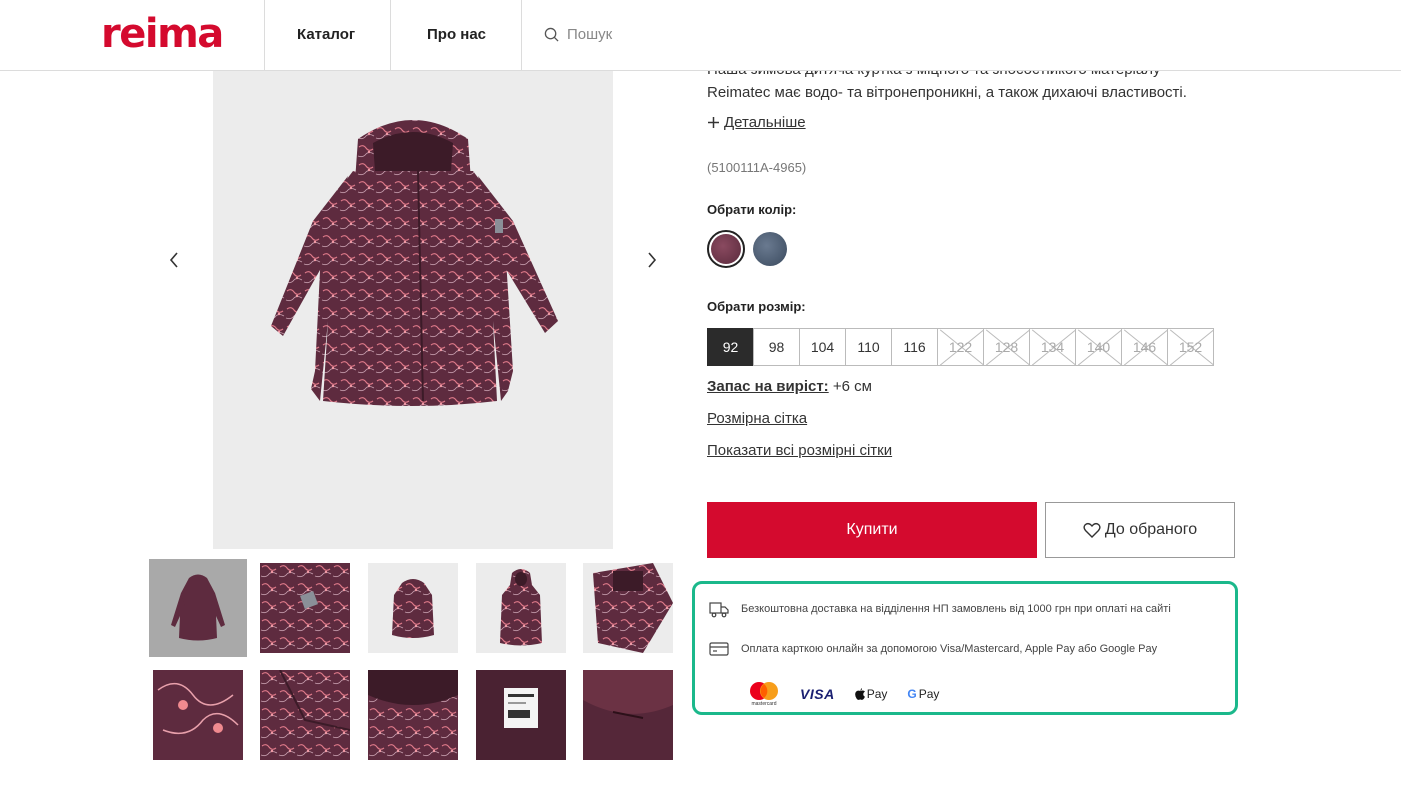 This screenshot has height=807, width=1401. I want to click on all-size-charts-link: Показати всі розмірні сітки, so click(799, 450).